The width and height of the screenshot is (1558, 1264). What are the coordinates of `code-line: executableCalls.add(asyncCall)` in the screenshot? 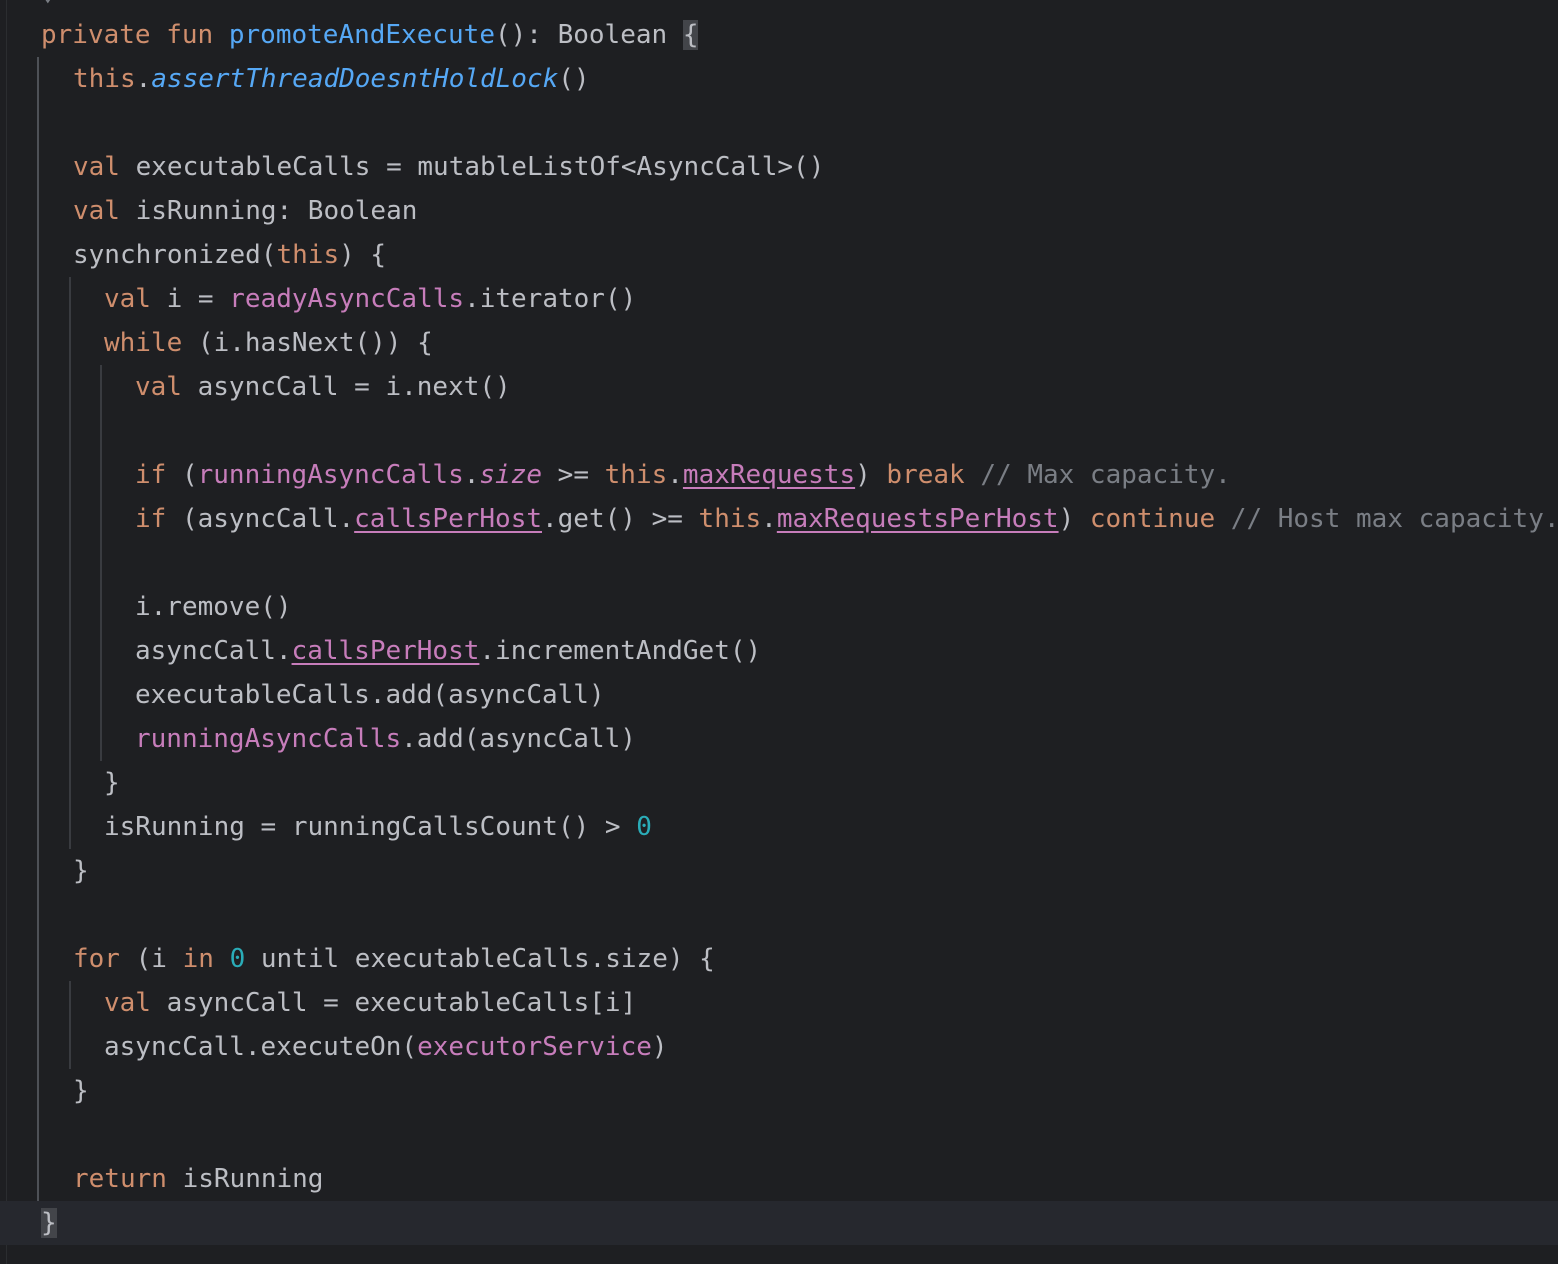 It's located at (779, 695).